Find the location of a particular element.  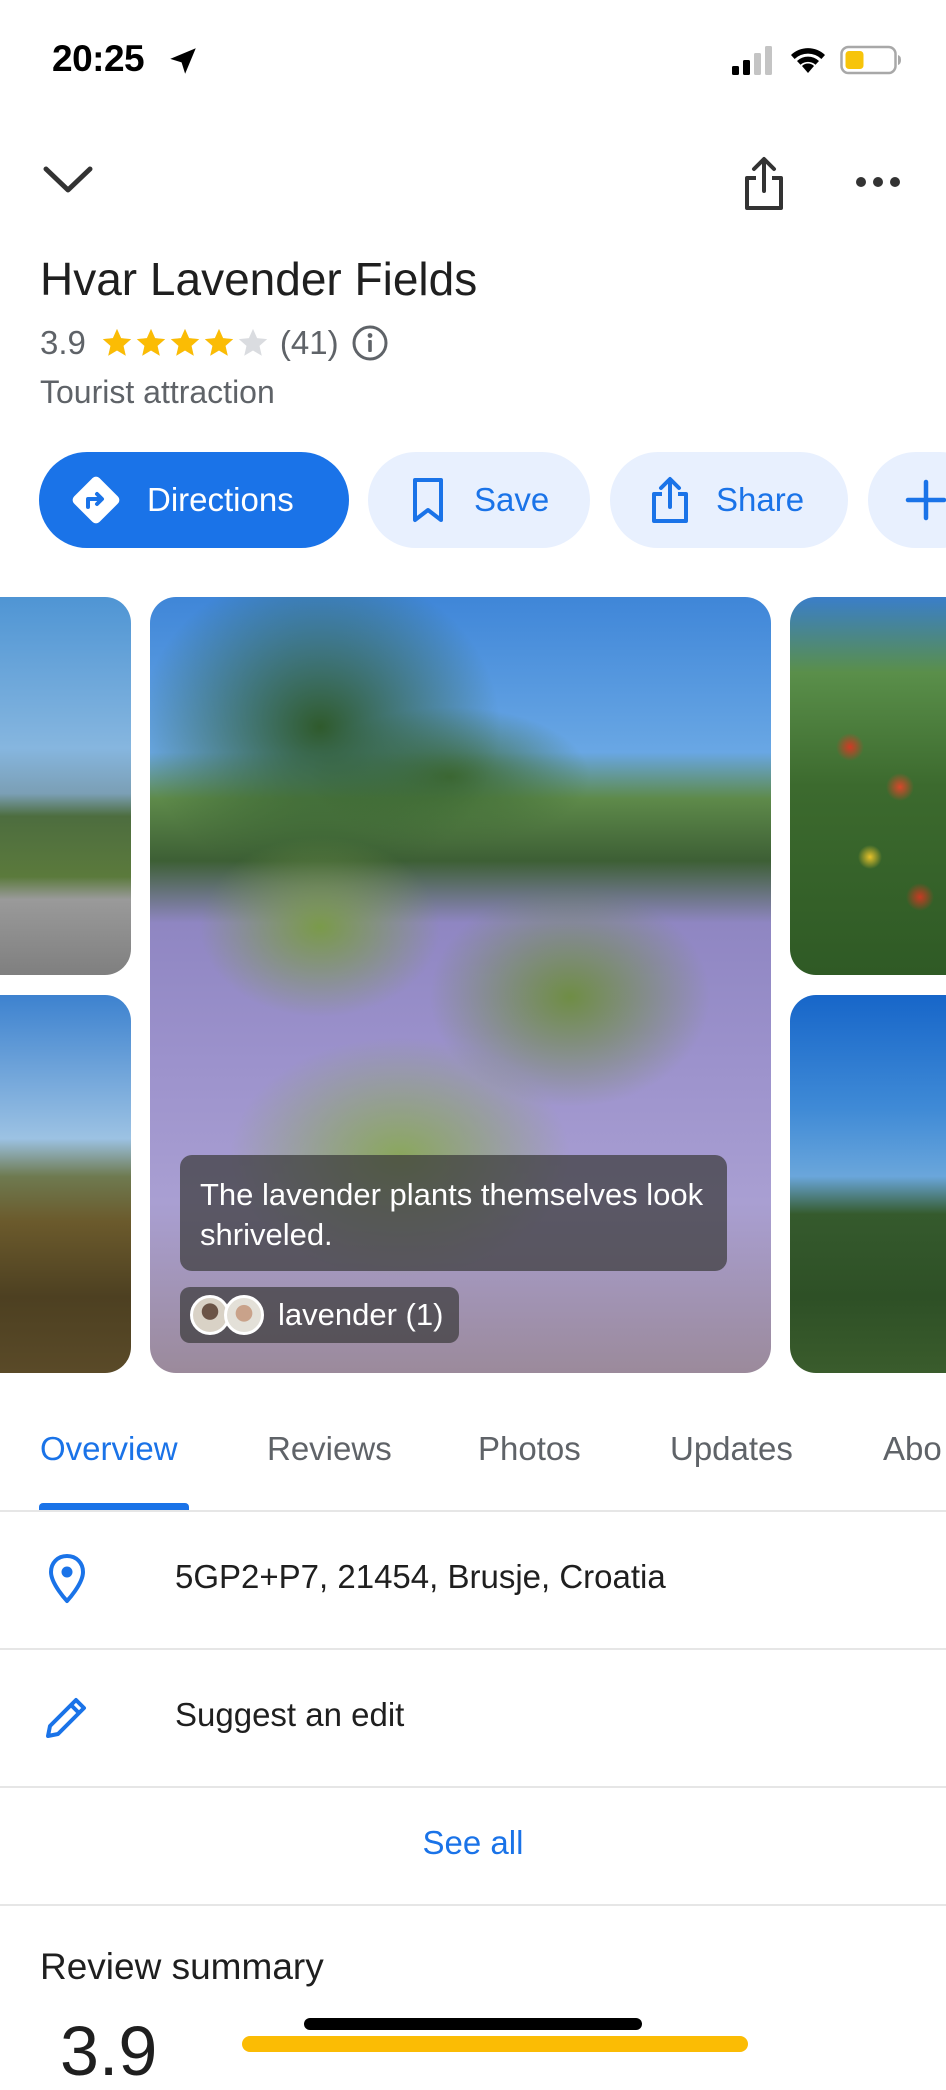

chevron-down-icon is located at coordinates (68, 179).